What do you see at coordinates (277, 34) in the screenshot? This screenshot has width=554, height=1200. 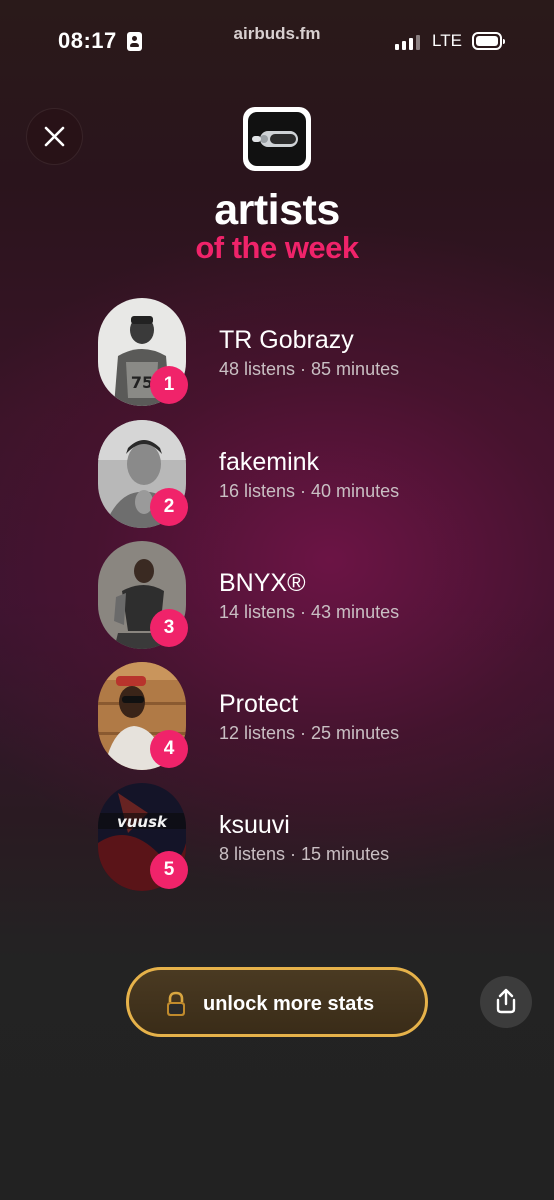 I see `site-url: airbuds.fm` at bounding box center [277, 34].